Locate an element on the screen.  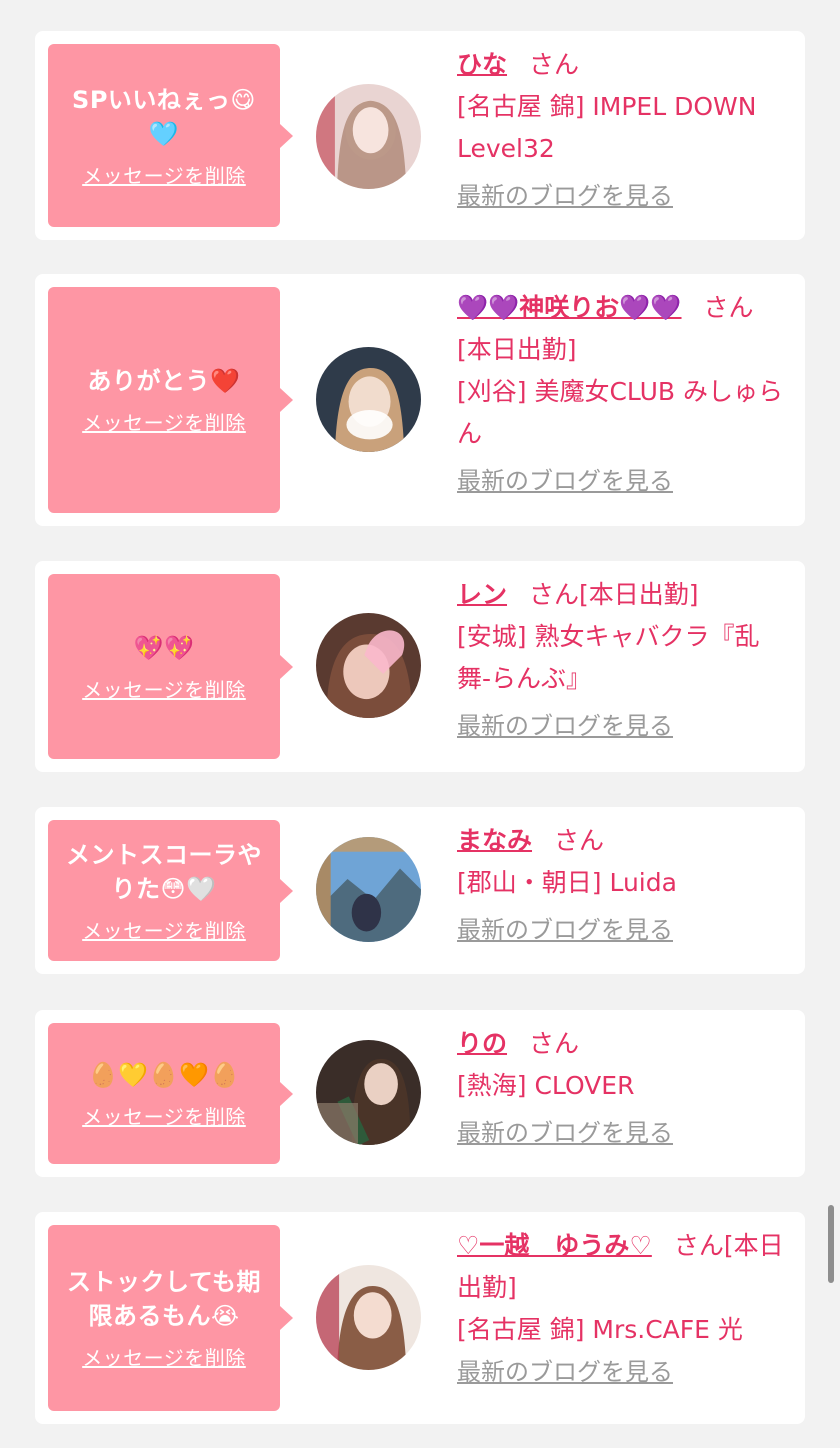
shop-line: [名古屋 錦] Mrs.CAFE 光 is located at coordinates (600, 1329).